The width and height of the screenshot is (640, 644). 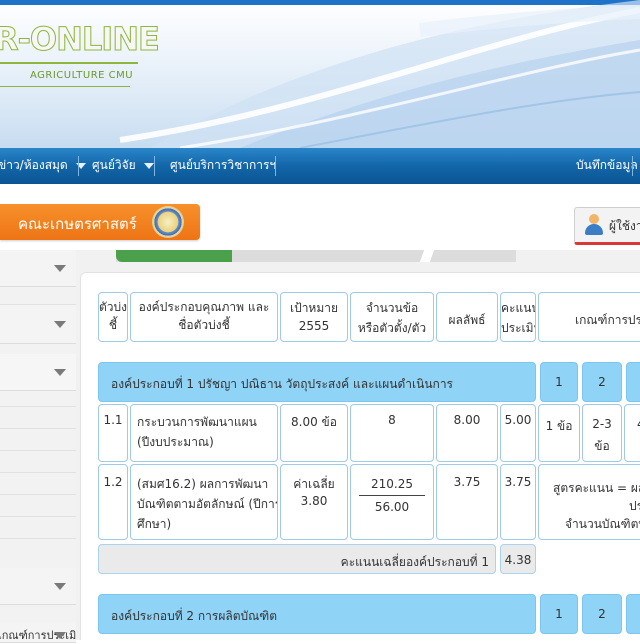 I want to click on row-result: 3.75, so click(x=467, y=482).